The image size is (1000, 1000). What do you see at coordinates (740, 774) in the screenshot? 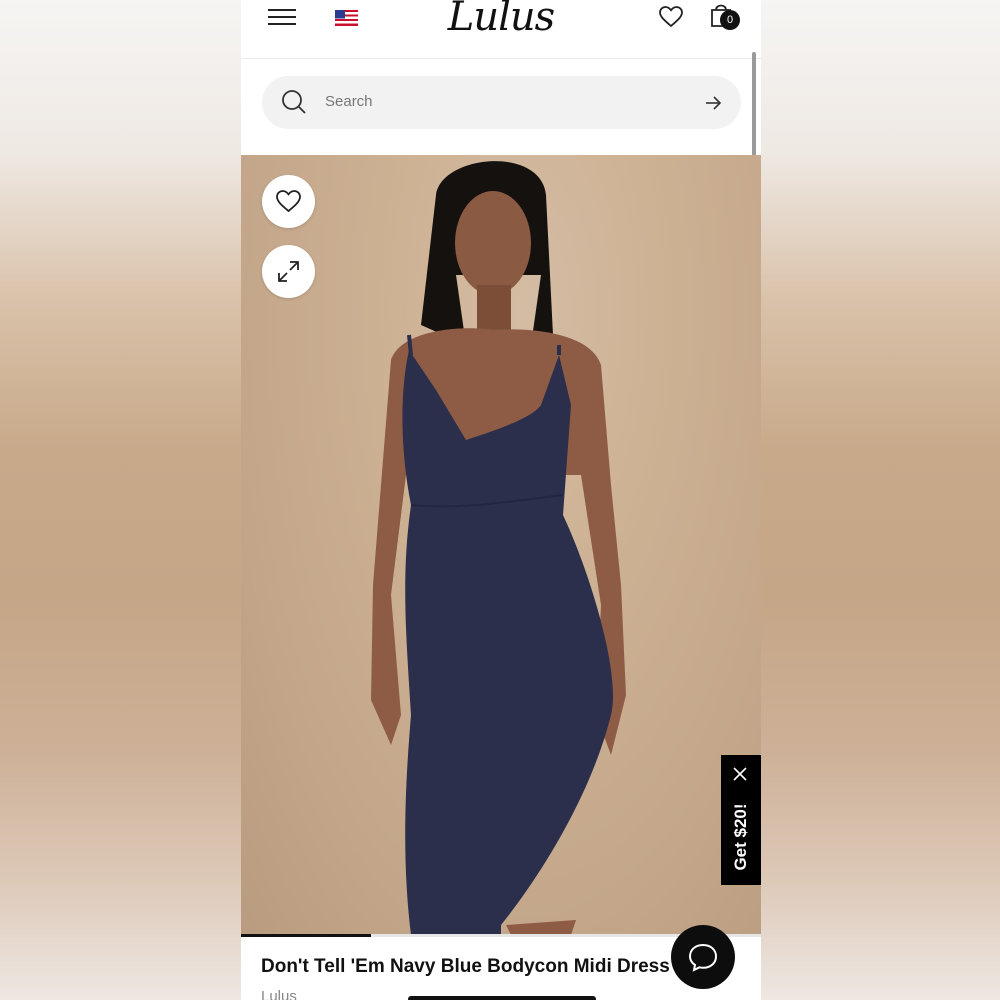
I see `close-icon` at bounding box center [740, 774].